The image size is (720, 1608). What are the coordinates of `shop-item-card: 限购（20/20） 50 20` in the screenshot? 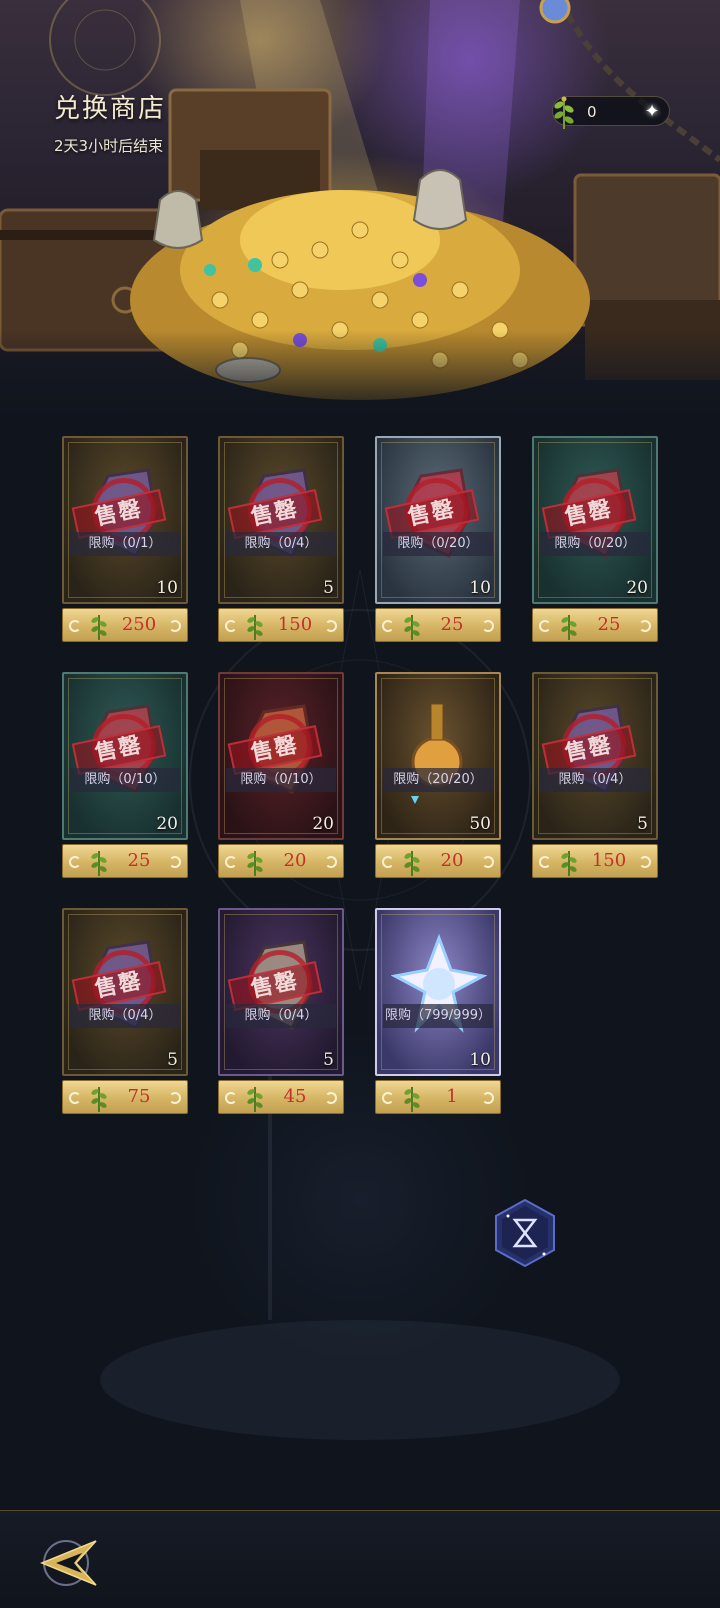 It's located at (438, 775).